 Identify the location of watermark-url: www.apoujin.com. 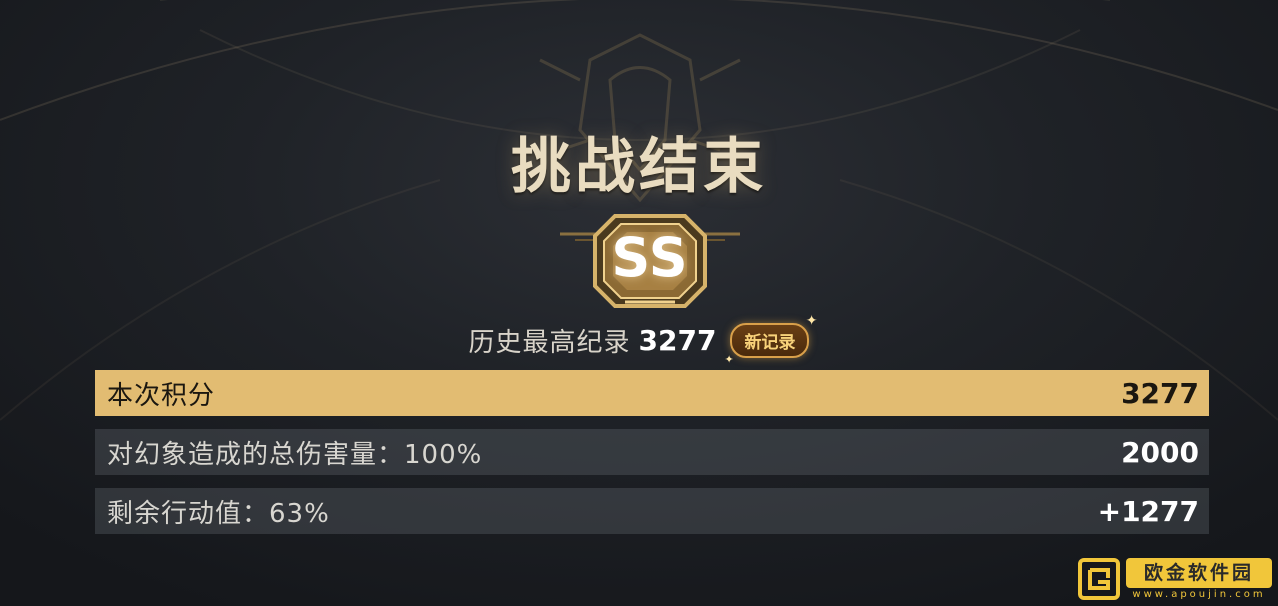
(1199, 594).